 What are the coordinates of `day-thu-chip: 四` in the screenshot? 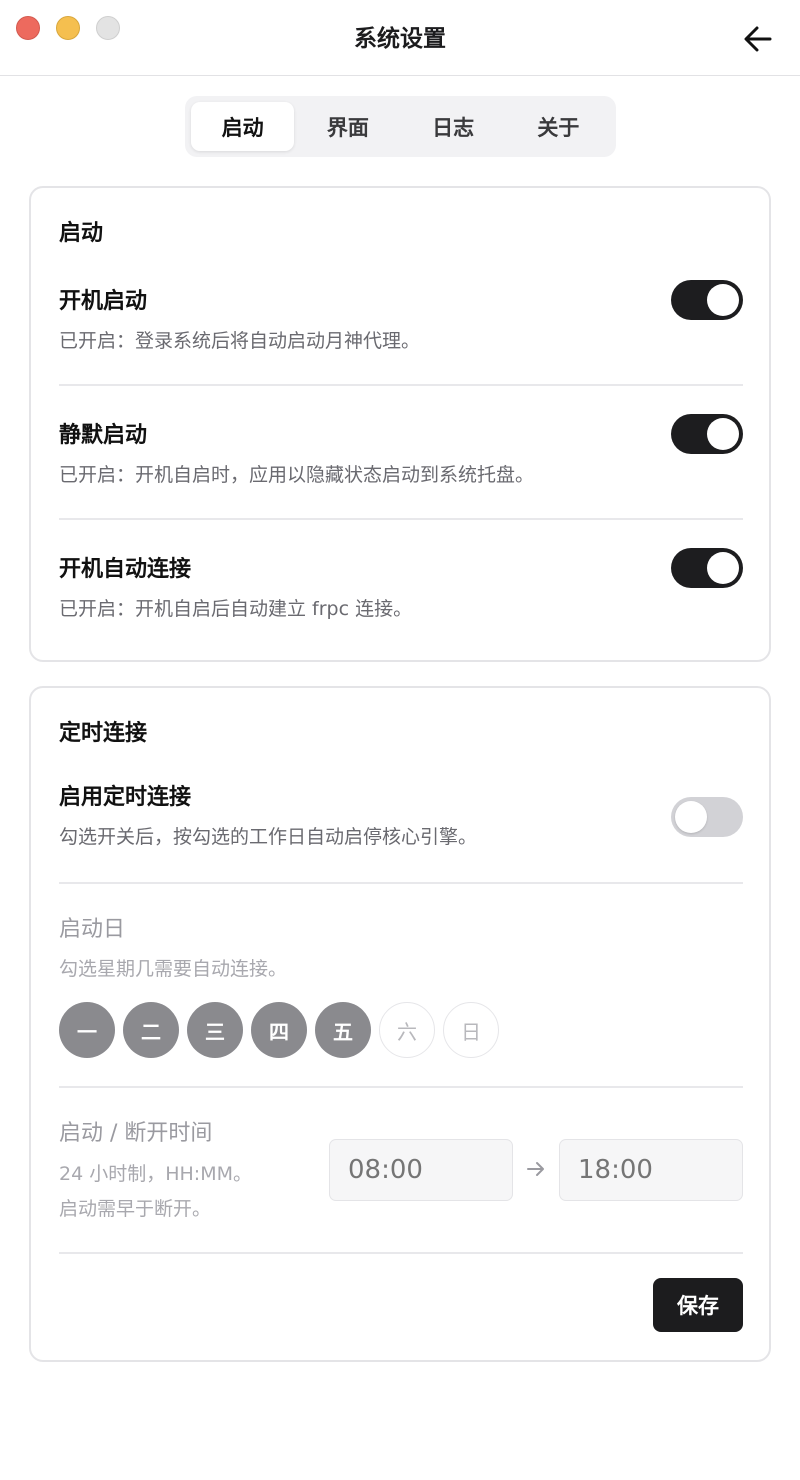 It's located at (279, 1030).